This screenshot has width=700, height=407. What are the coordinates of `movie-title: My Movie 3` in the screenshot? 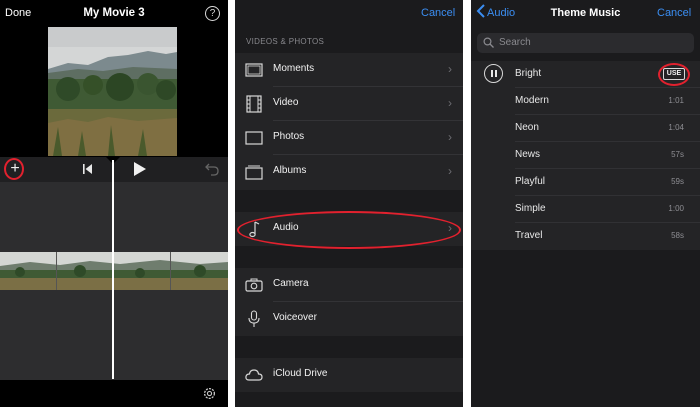 It's located at (114, 13).